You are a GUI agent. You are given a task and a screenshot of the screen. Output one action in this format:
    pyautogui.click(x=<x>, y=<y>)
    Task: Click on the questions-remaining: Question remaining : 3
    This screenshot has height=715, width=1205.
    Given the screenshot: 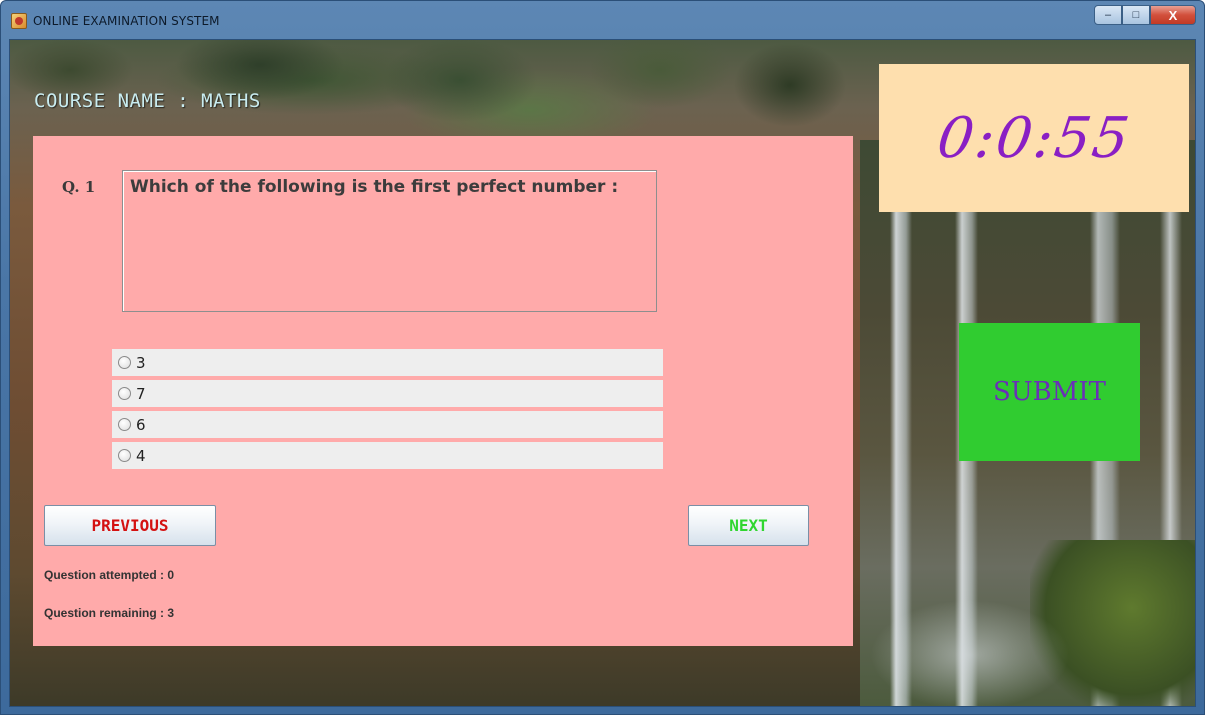 What is the action you would take?
    pyautogui.click(x=109, y=613)
    